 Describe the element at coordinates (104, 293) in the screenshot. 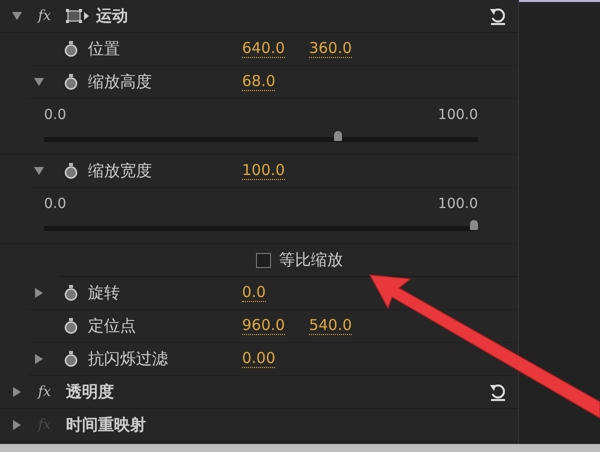

I see `property-name: 旋转` at that location.